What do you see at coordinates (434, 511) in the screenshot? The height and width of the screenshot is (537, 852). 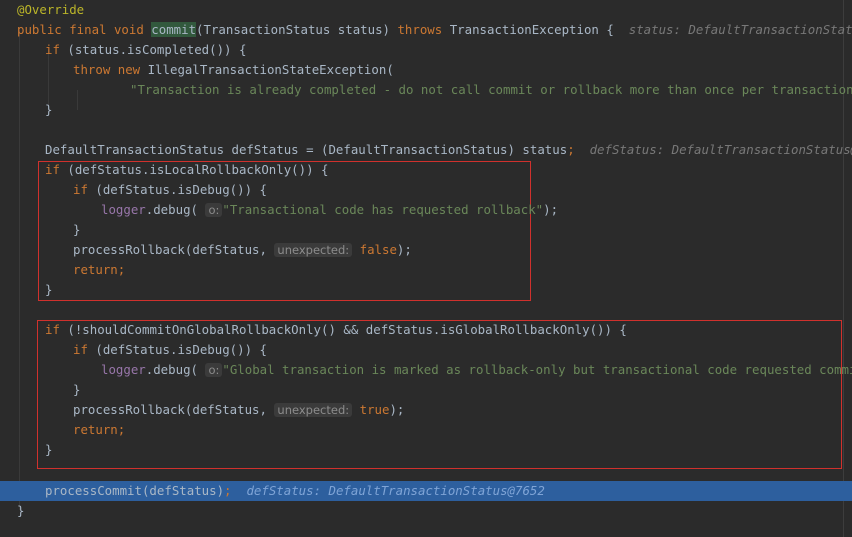 I see `code-line-last: }` at bounding box center [434, 511].